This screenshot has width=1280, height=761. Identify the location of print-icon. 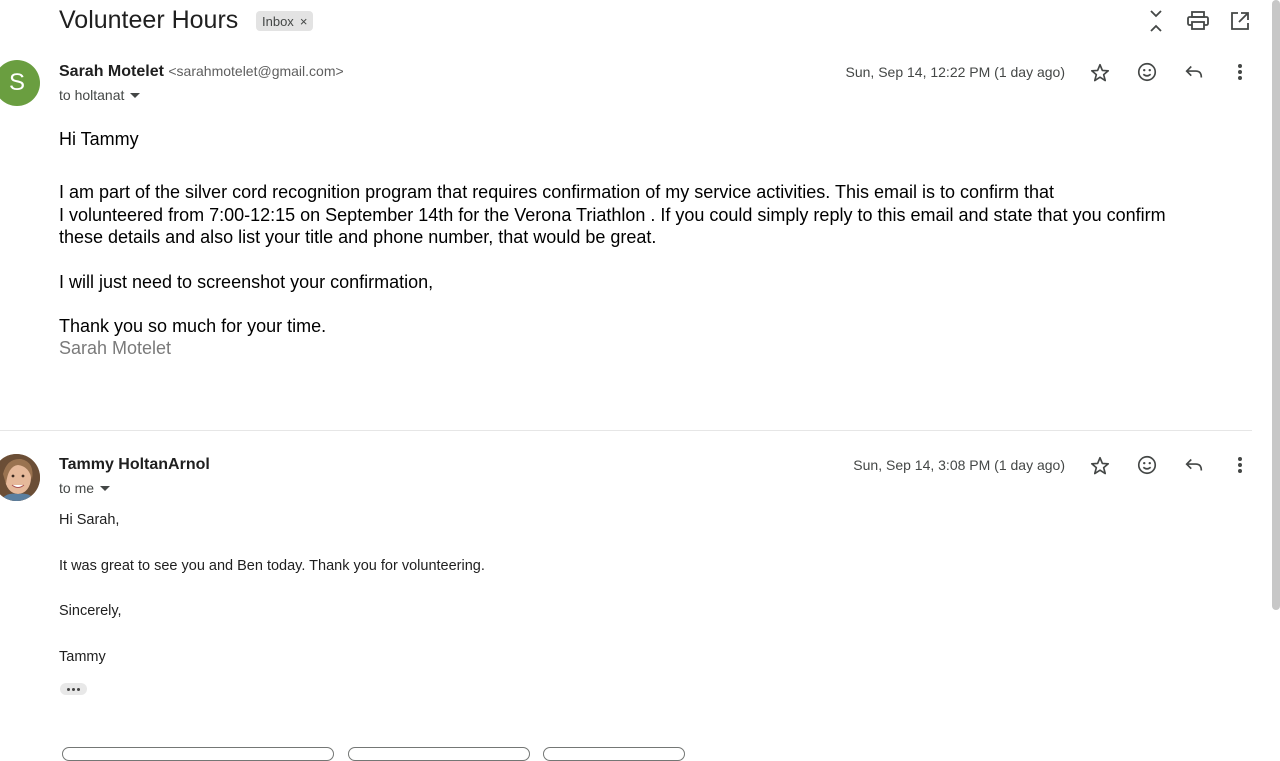
(1198, 21).